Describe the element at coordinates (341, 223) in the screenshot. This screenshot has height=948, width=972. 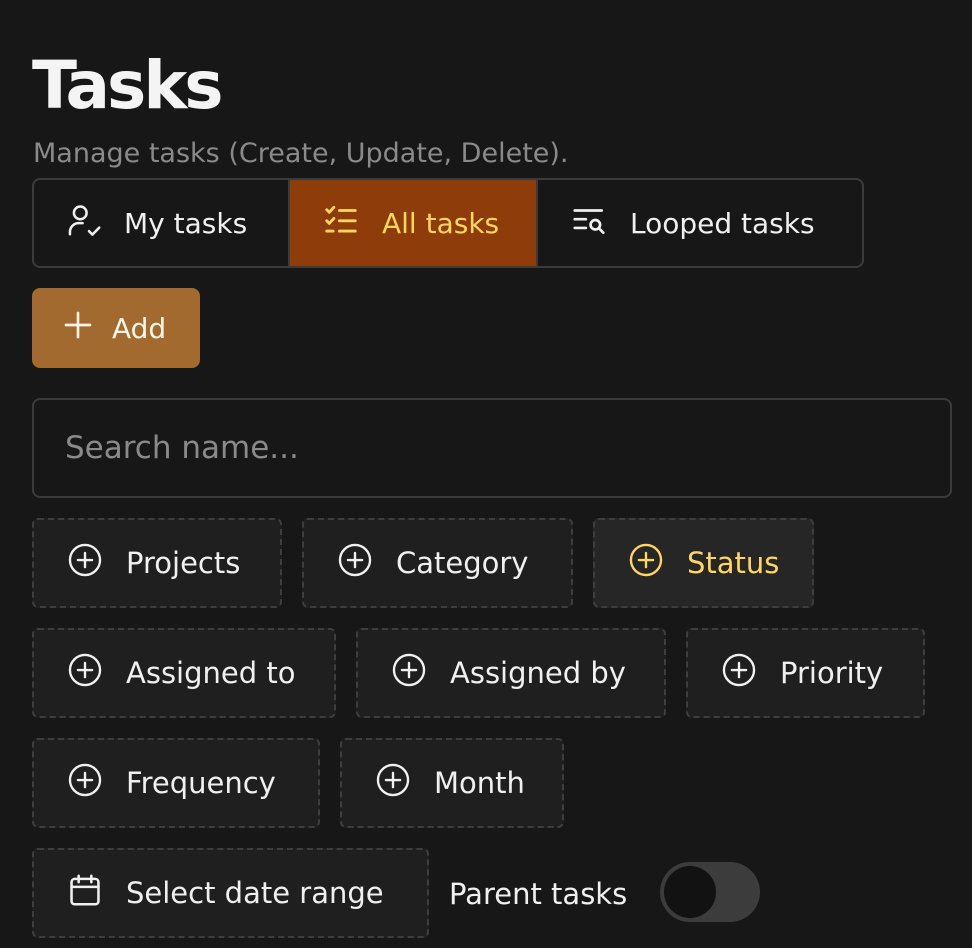
I see `list-checks-icon` at that location.